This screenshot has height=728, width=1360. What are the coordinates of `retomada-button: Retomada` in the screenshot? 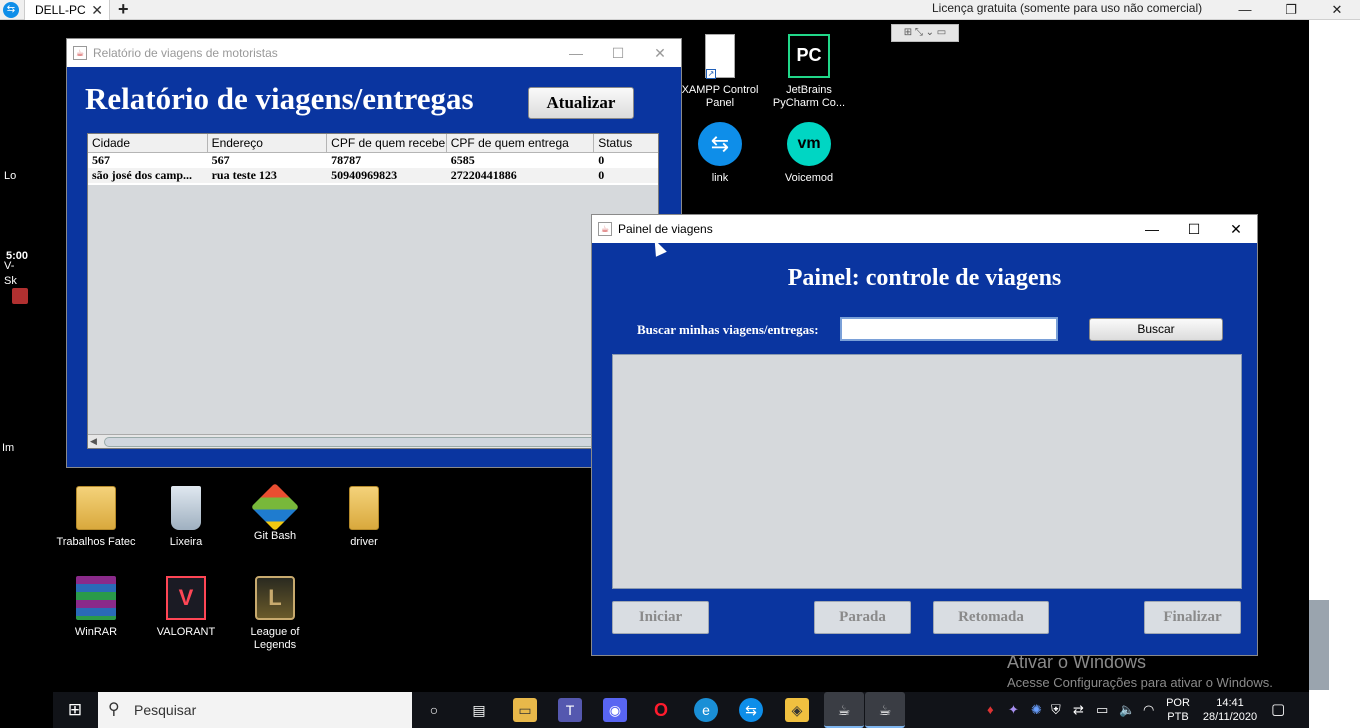 It's located at (991, 617).